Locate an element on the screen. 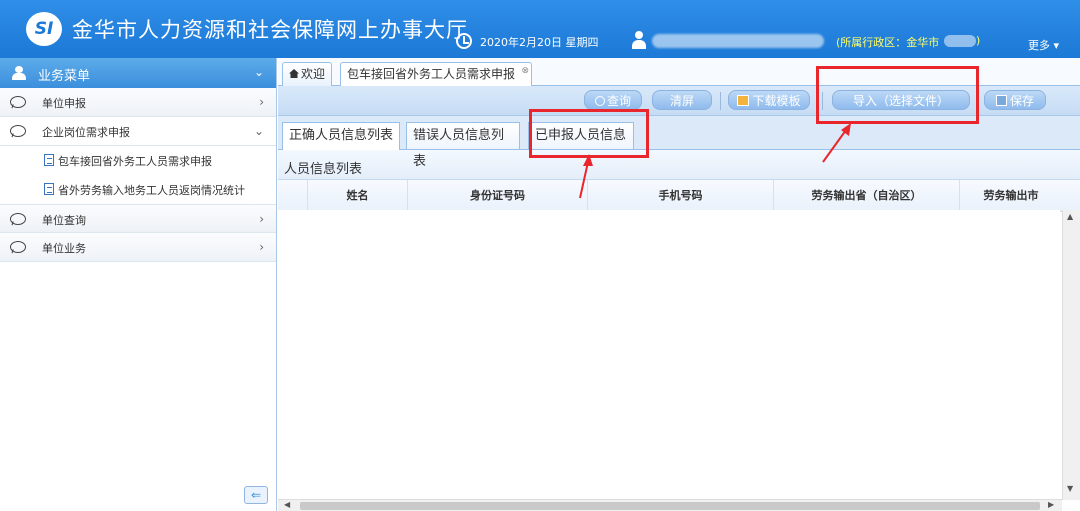 The height and width of the screenshot is (511, 1080). sidebar-header: 业务菜单 ⌄ is located at coordinates (138, 73).